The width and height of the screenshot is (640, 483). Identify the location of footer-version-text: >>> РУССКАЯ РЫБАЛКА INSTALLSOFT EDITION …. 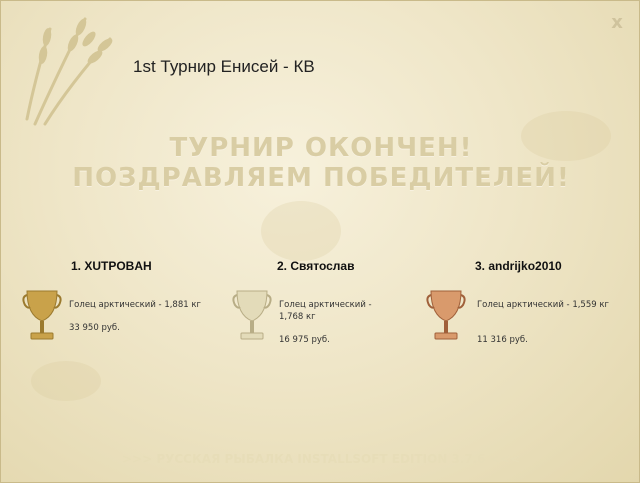
(320, 459).